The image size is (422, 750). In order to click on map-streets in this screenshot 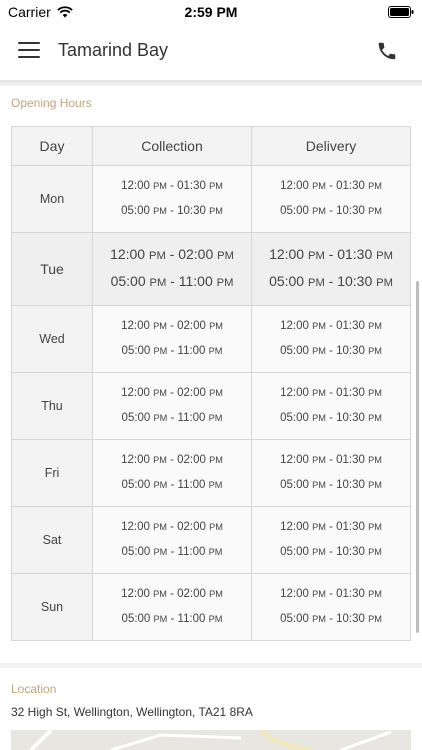, I will do `click(210, 740)`.